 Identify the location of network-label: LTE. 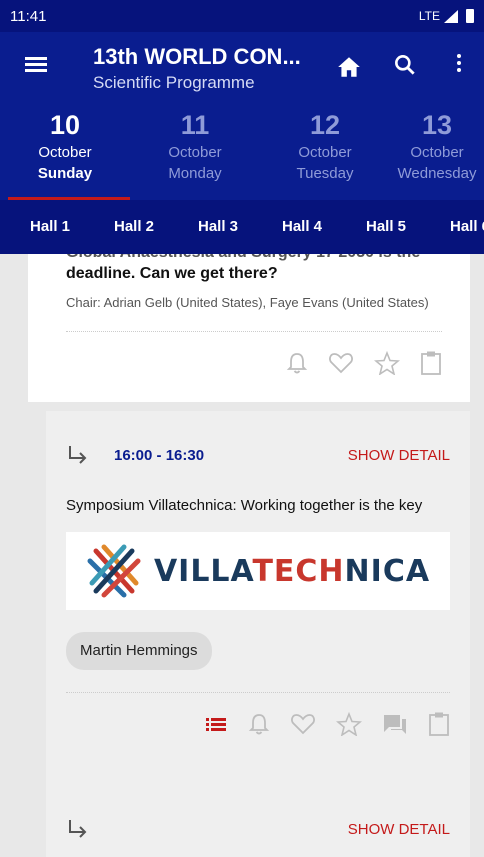
(429, 16).